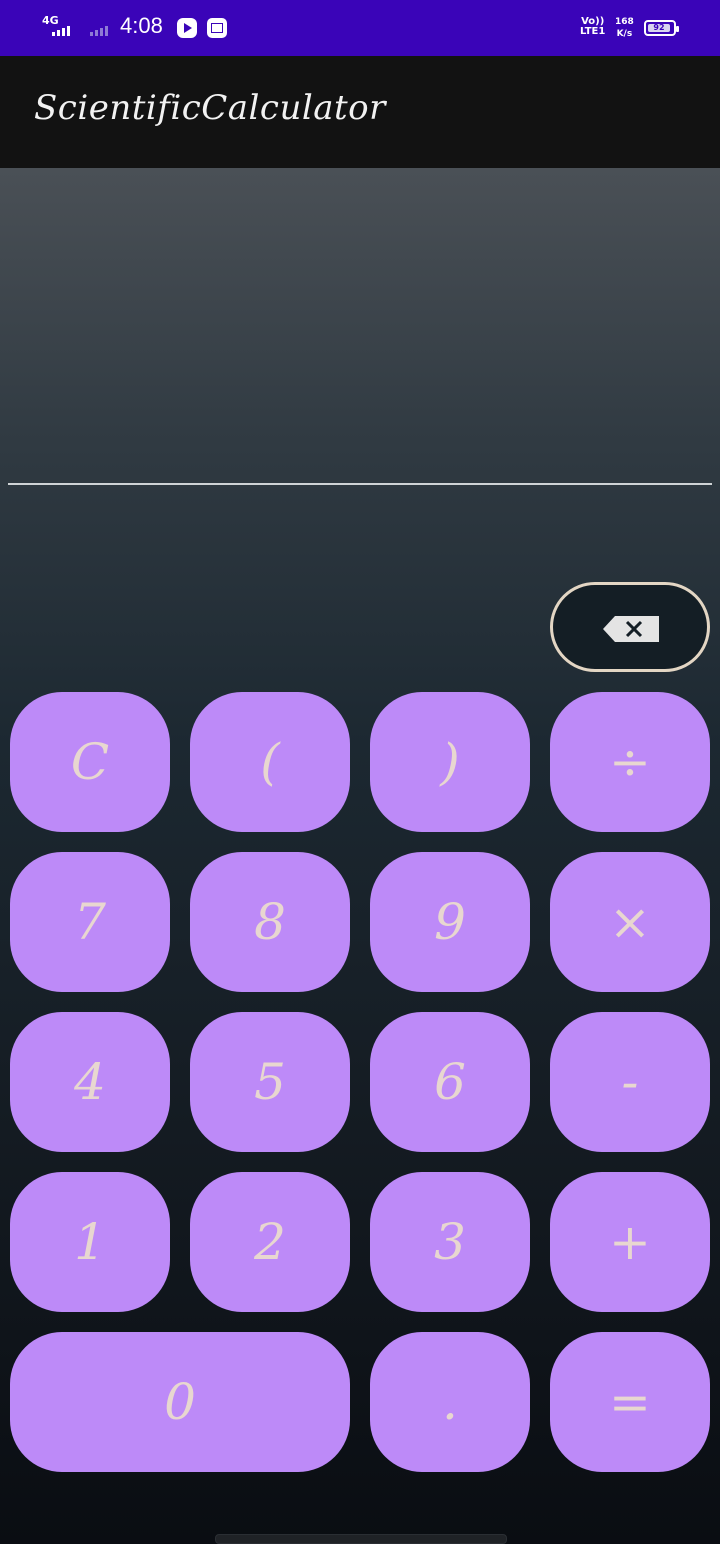 The image size is (720, 1544). I want to click on app-title: ScientificCalculator, so click(210, 108).